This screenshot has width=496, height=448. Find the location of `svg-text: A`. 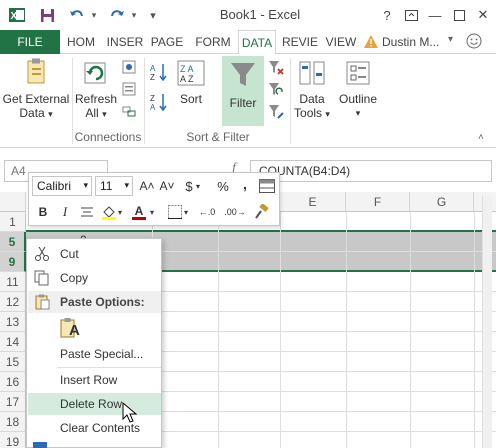

svg-text: A is located at coordinates (153, 107).